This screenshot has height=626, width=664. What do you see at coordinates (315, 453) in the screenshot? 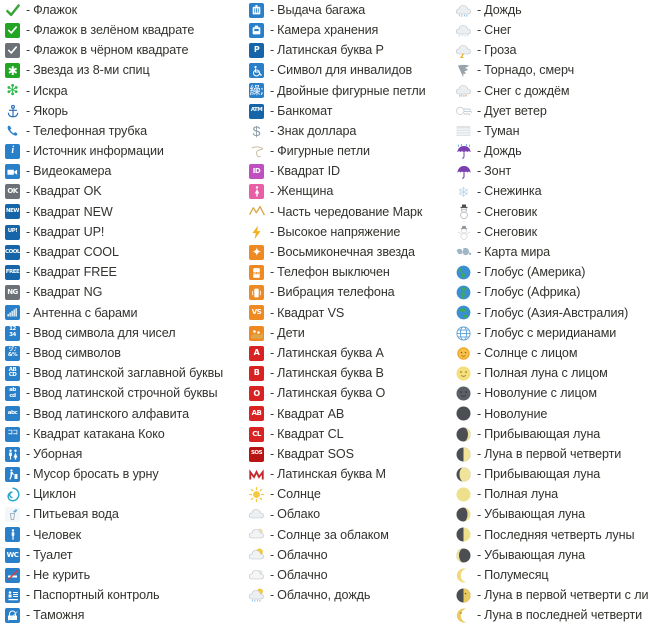
I see `emoji-label: Квадрат SOS` at bounding box center [315, 453].